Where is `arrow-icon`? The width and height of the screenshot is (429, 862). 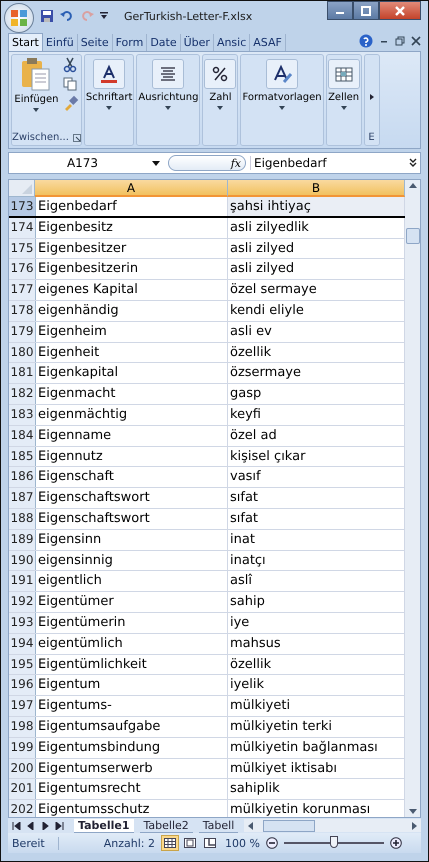
arrow-icon is located at coordinates (372, 97).